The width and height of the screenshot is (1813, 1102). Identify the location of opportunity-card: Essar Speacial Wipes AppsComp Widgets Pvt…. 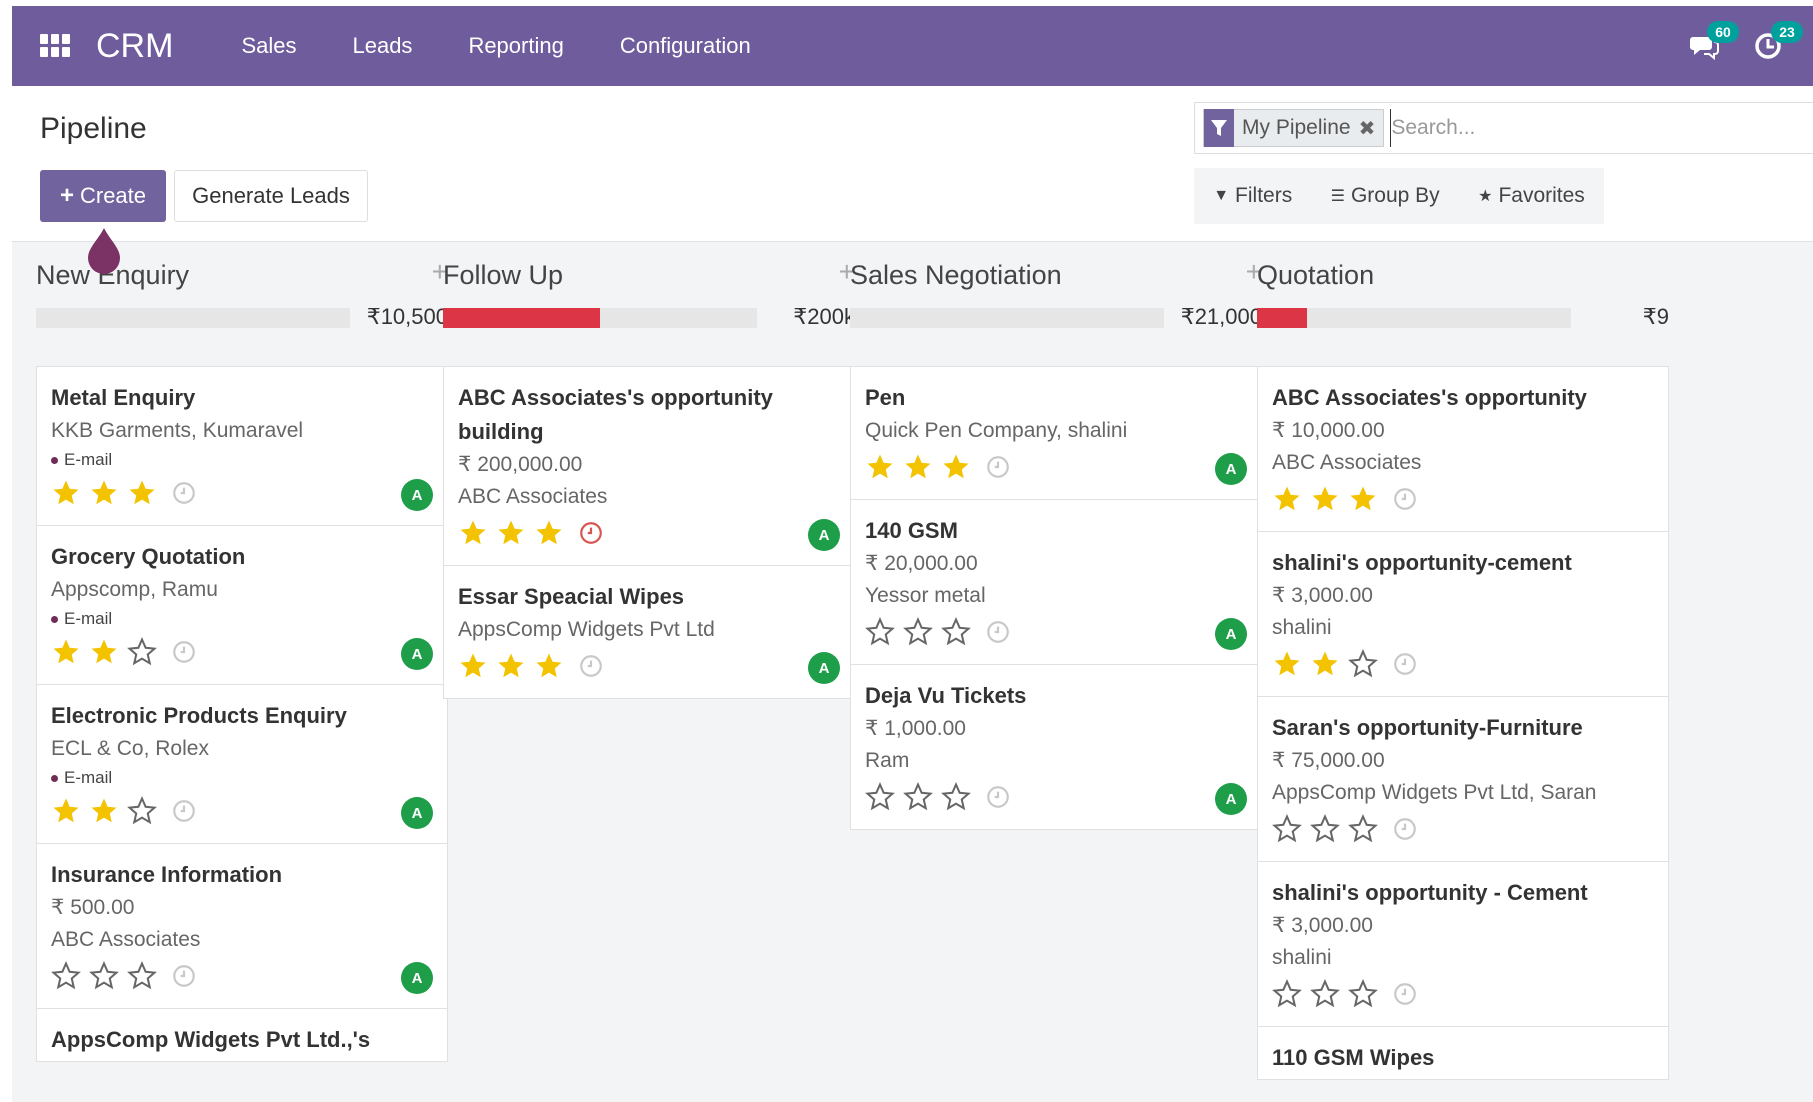
(649, 632).